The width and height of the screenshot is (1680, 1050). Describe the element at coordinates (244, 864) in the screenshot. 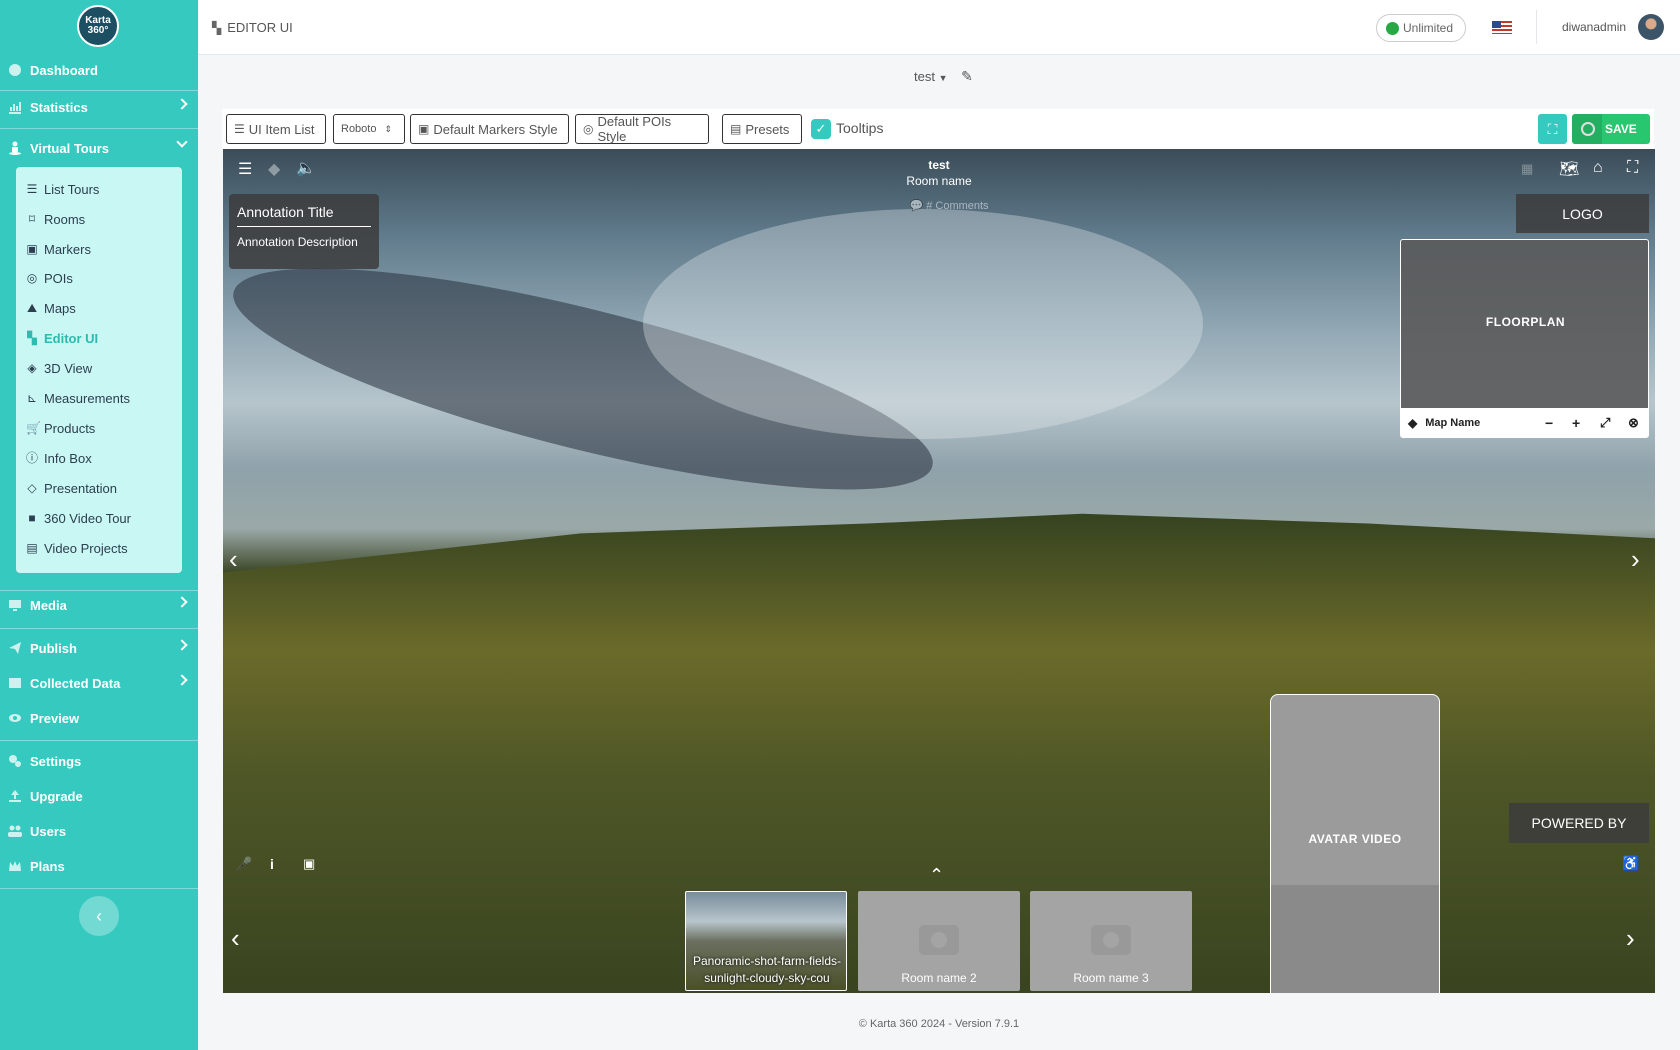

I see `microphone-icon: 🎤` at that location.